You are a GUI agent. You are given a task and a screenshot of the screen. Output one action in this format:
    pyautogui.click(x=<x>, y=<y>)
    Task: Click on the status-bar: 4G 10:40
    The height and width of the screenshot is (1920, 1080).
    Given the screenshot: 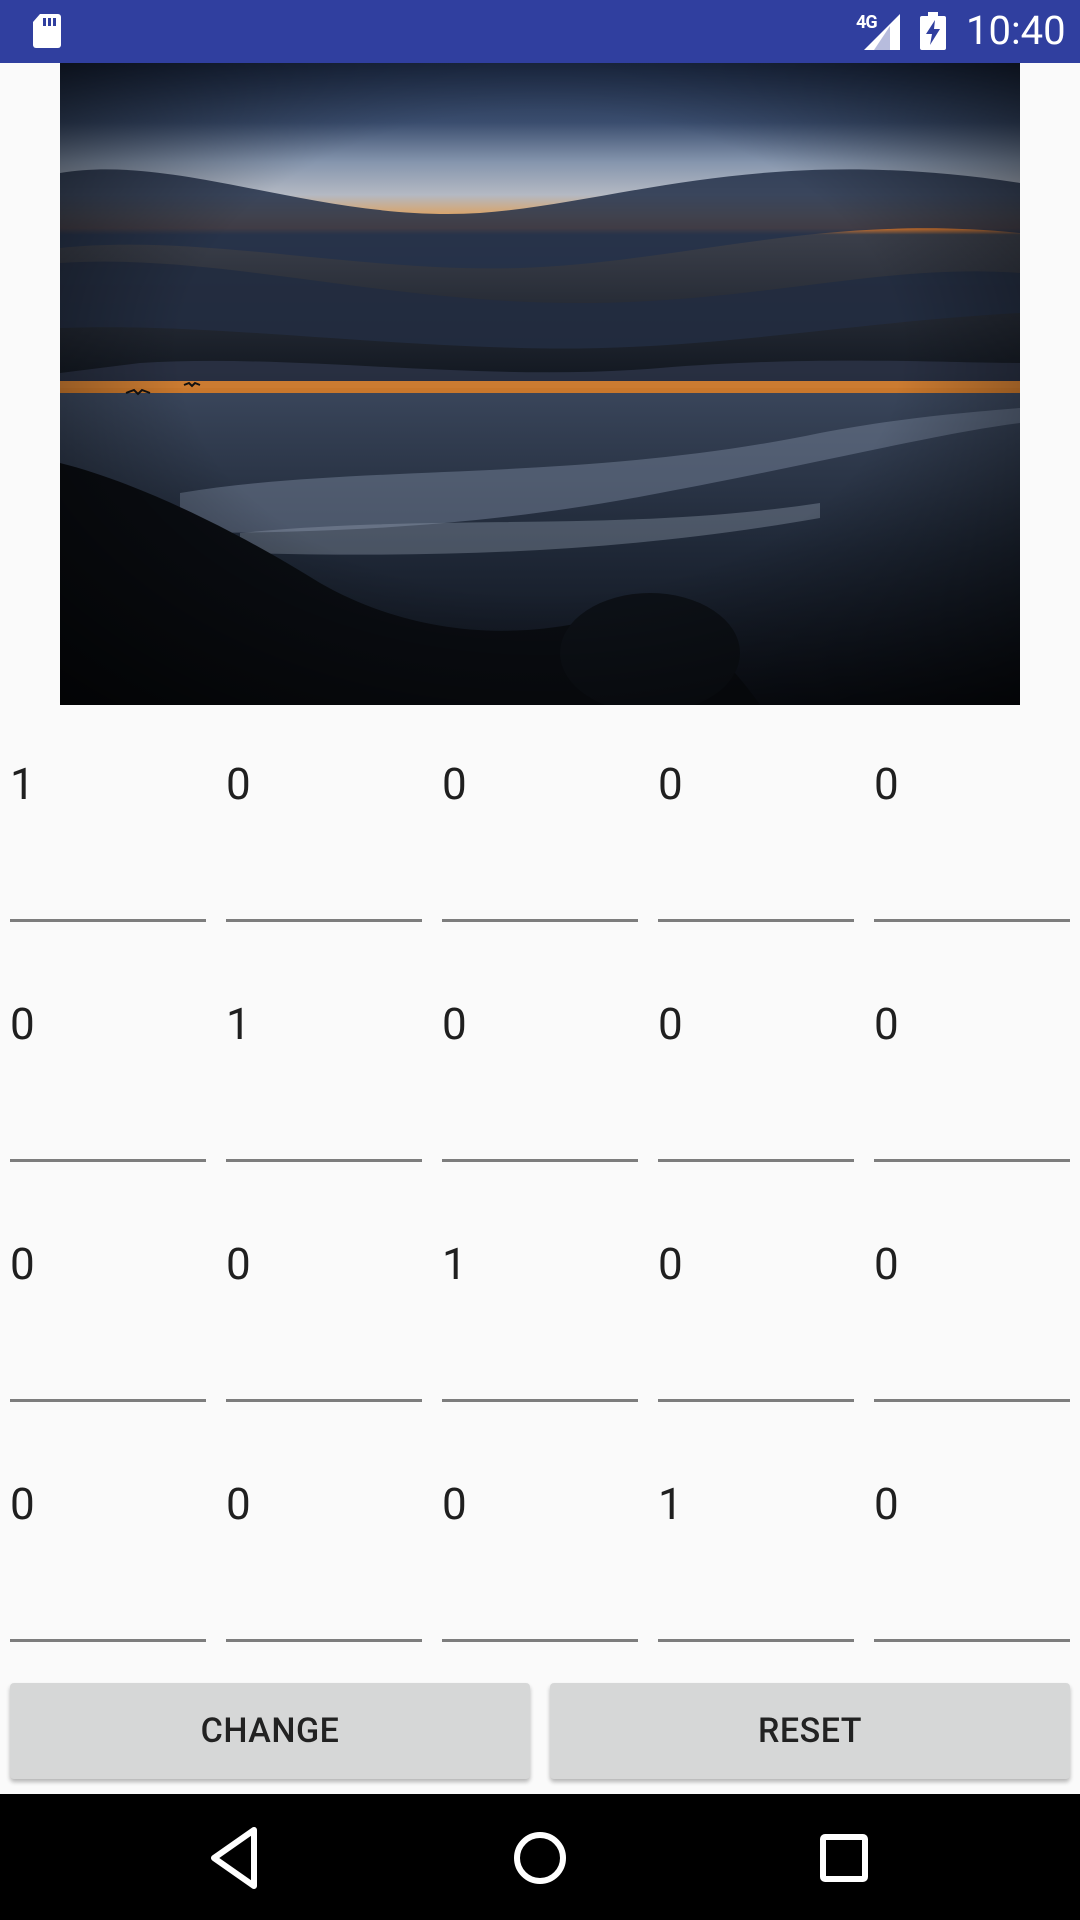 What is the action you would take?
    pyautogui.click(x=540, y=31)
    